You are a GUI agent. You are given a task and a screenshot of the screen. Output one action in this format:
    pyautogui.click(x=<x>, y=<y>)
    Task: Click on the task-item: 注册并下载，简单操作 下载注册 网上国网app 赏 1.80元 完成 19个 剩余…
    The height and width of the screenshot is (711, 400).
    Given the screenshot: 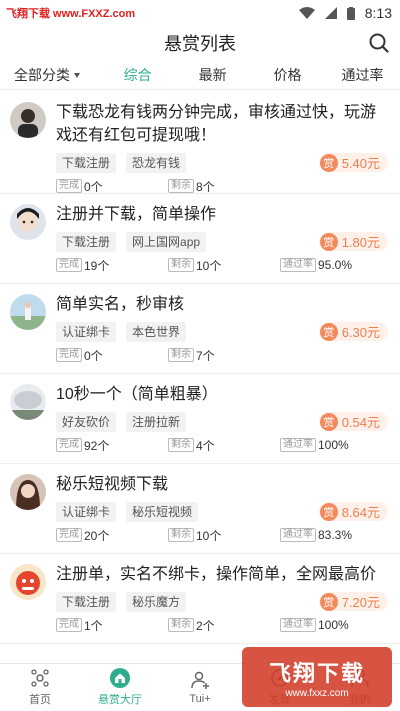 What is the action you would take?
    pyautogui.click(x=200, y=239)
    